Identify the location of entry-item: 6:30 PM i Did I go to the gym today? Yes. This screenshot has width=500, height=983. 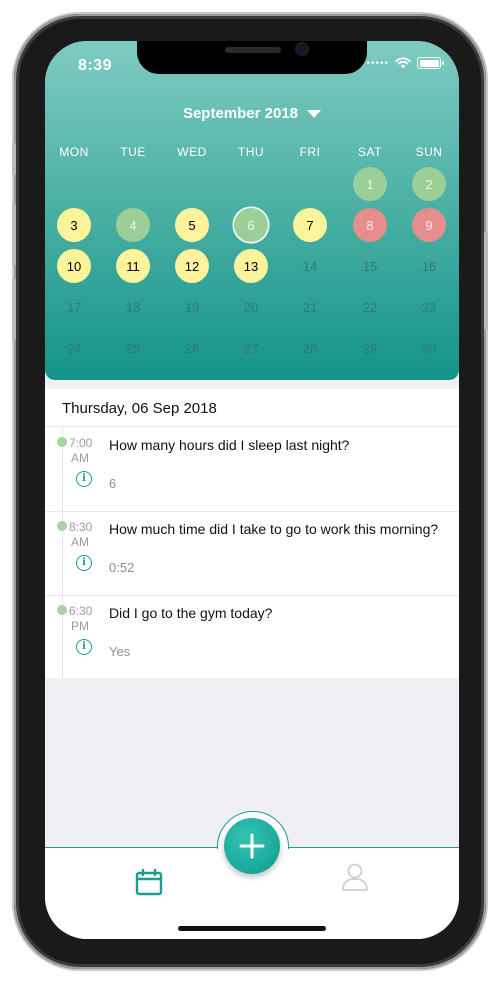
(252, 637).